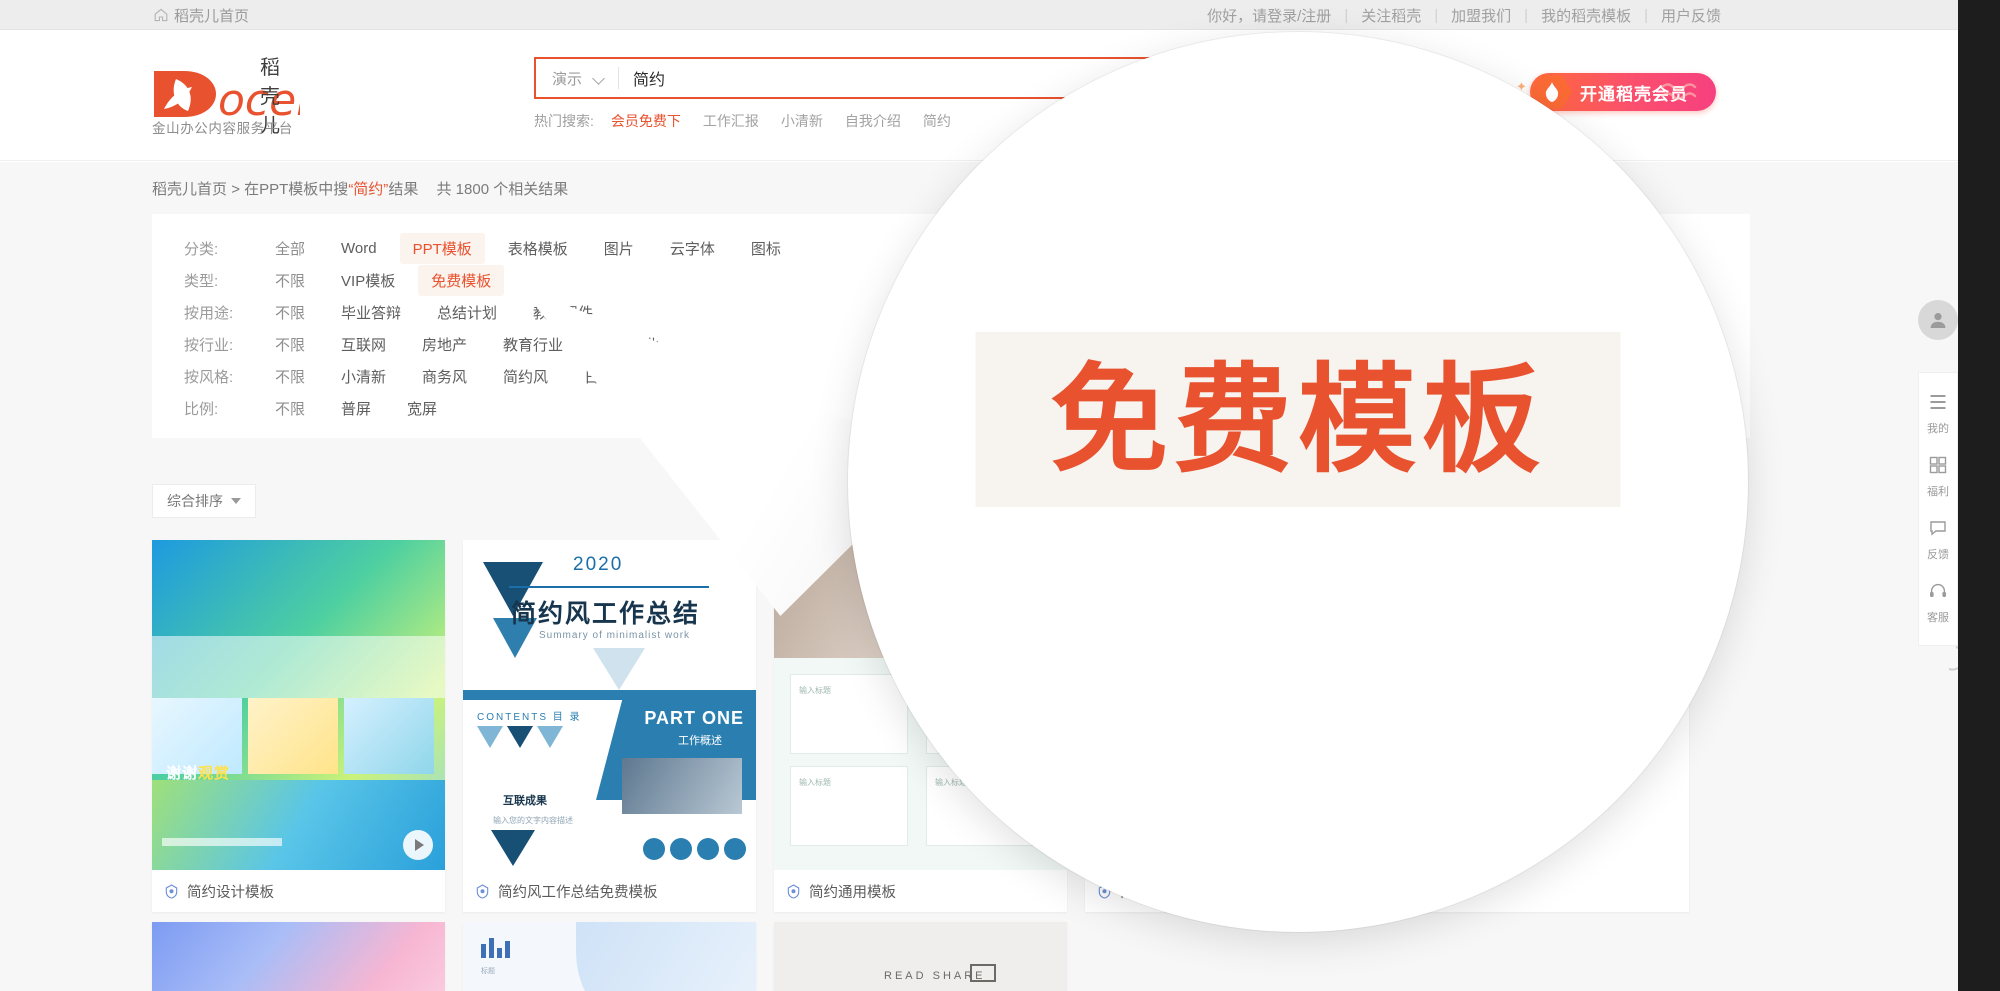 The height and width of the screenshot is (991, 2000). Describe the element at coordinates (502, 189) in the screenshot. I see `result-count: 共 1800 个相关结果` at that location.